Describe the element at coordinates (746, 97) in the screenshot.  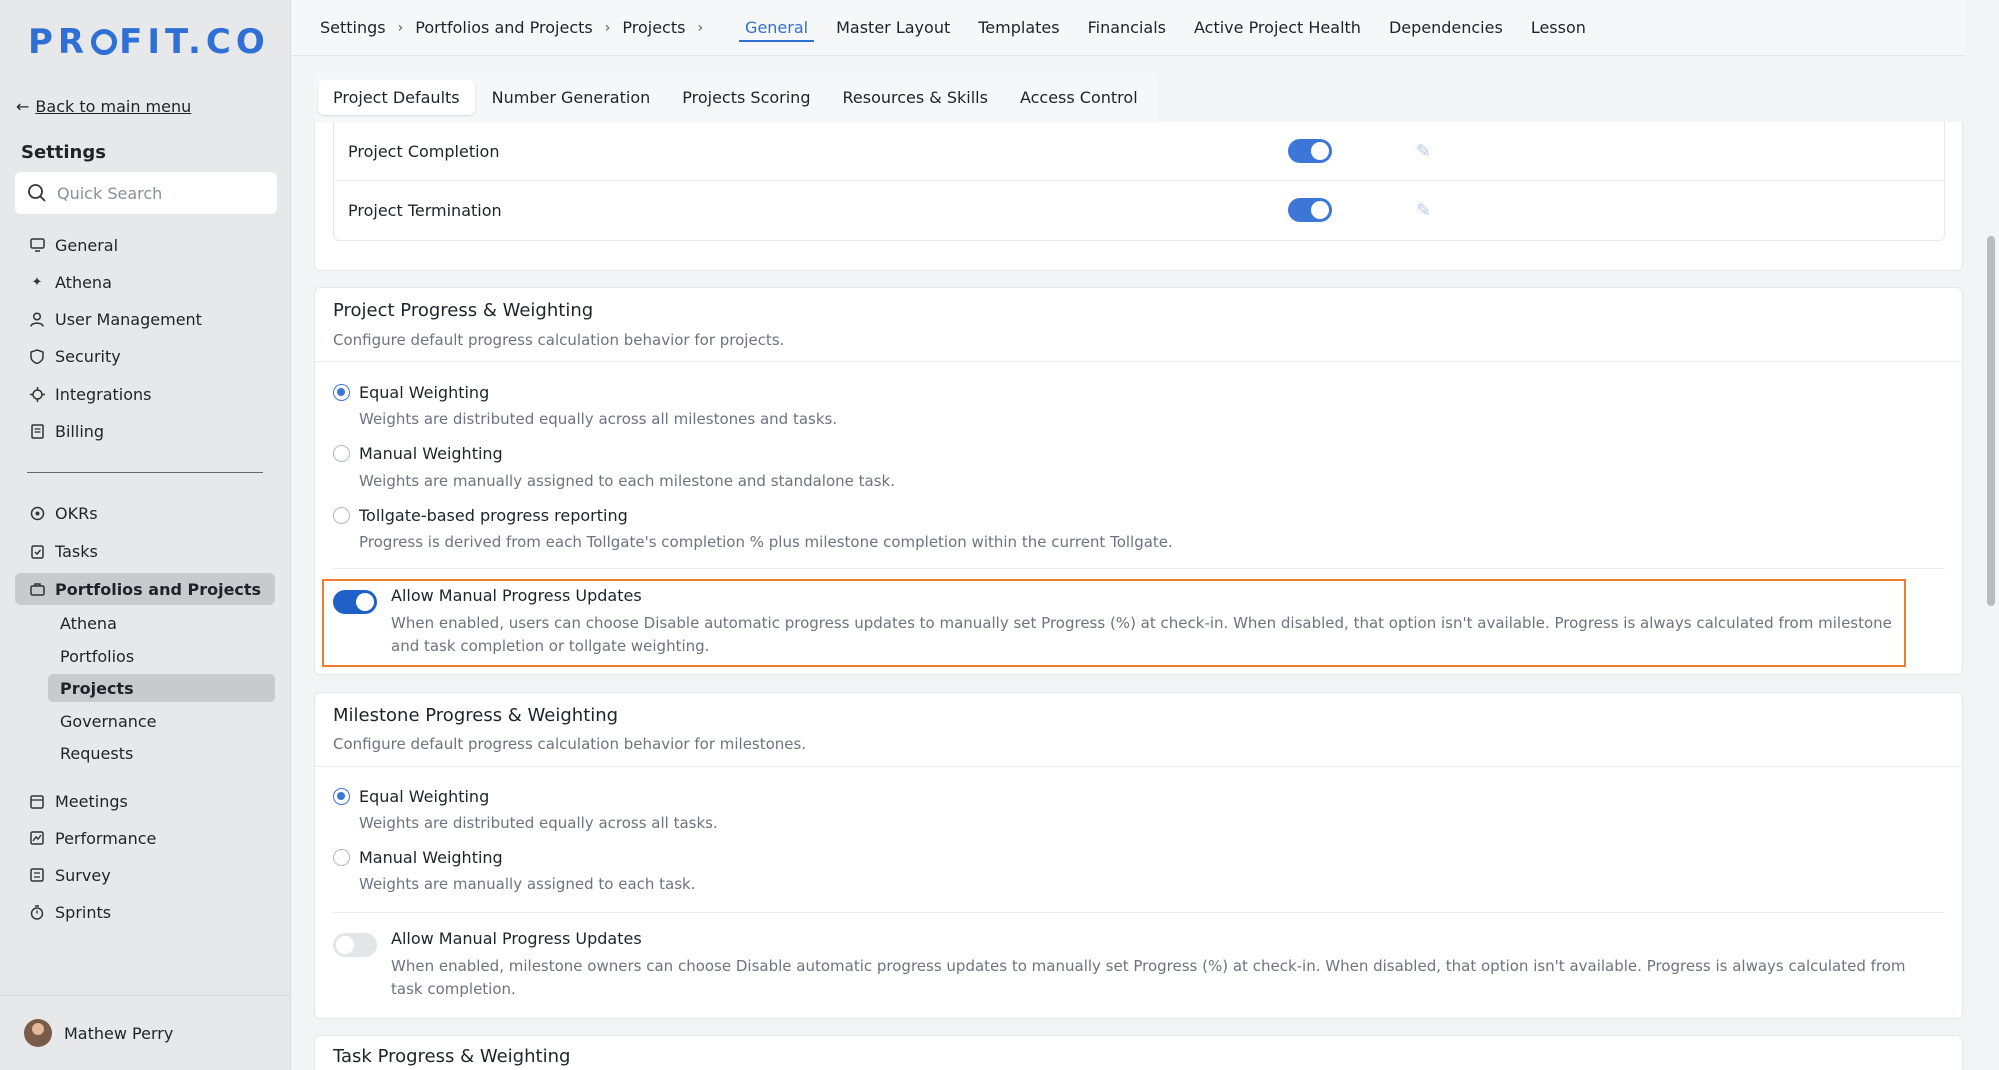
I see `subtab-projects-scoring: Projects Scoring` at that location.